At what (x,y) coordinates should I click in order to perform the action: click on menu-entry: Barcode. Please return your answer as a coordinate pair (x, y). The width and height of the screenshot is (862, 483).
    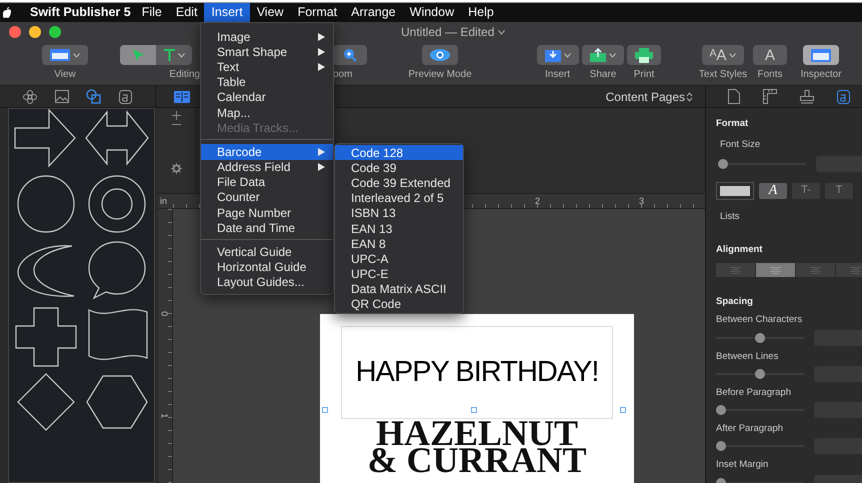
    Looking at the image, I should click on (267, 152).